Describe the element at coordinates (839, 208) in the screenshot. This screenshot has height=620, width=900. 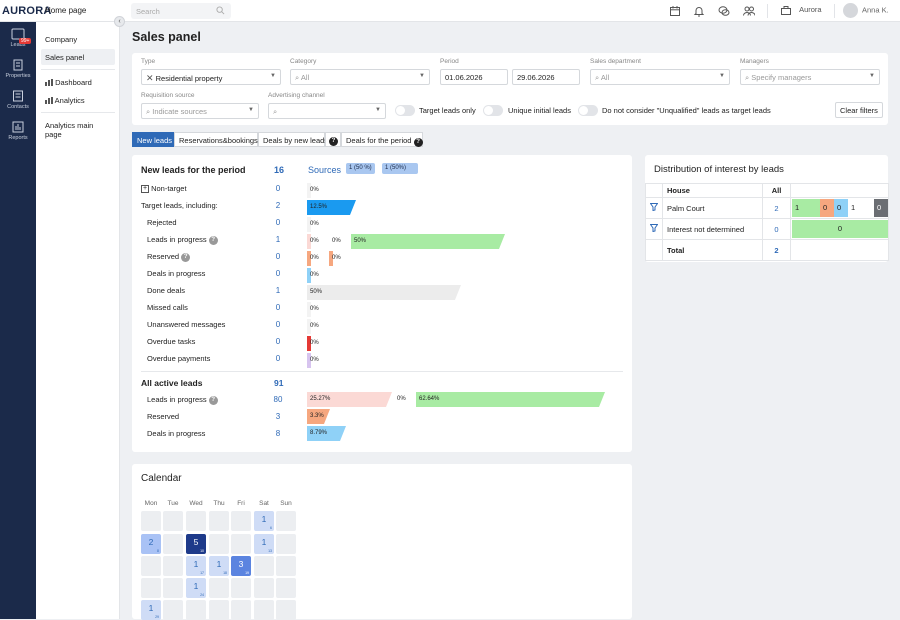
I see `segments-cell: 10010` at that location.